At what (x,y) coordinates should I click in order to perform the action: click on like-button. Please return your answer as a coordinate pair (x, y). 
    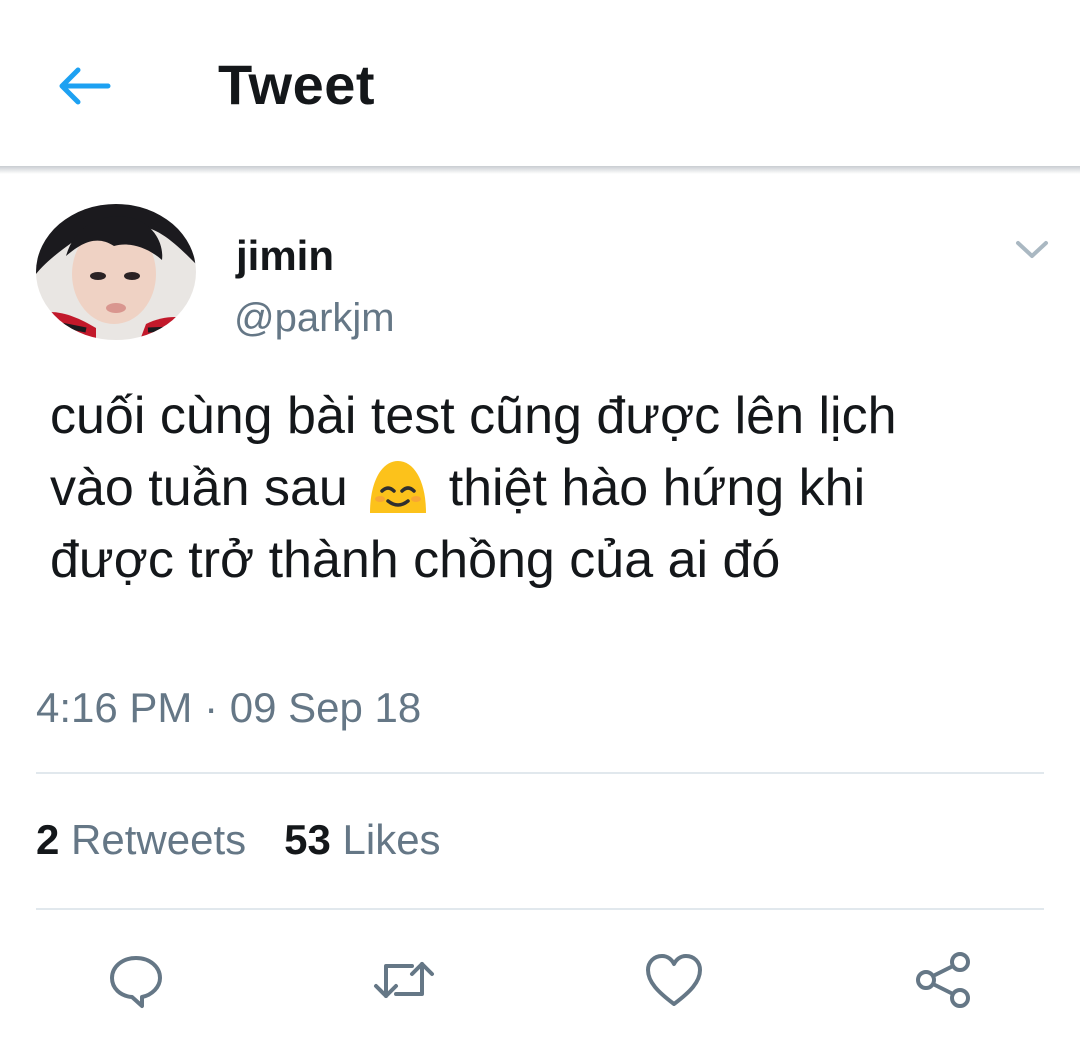
    Looking at the image, I should click on (674, 980).